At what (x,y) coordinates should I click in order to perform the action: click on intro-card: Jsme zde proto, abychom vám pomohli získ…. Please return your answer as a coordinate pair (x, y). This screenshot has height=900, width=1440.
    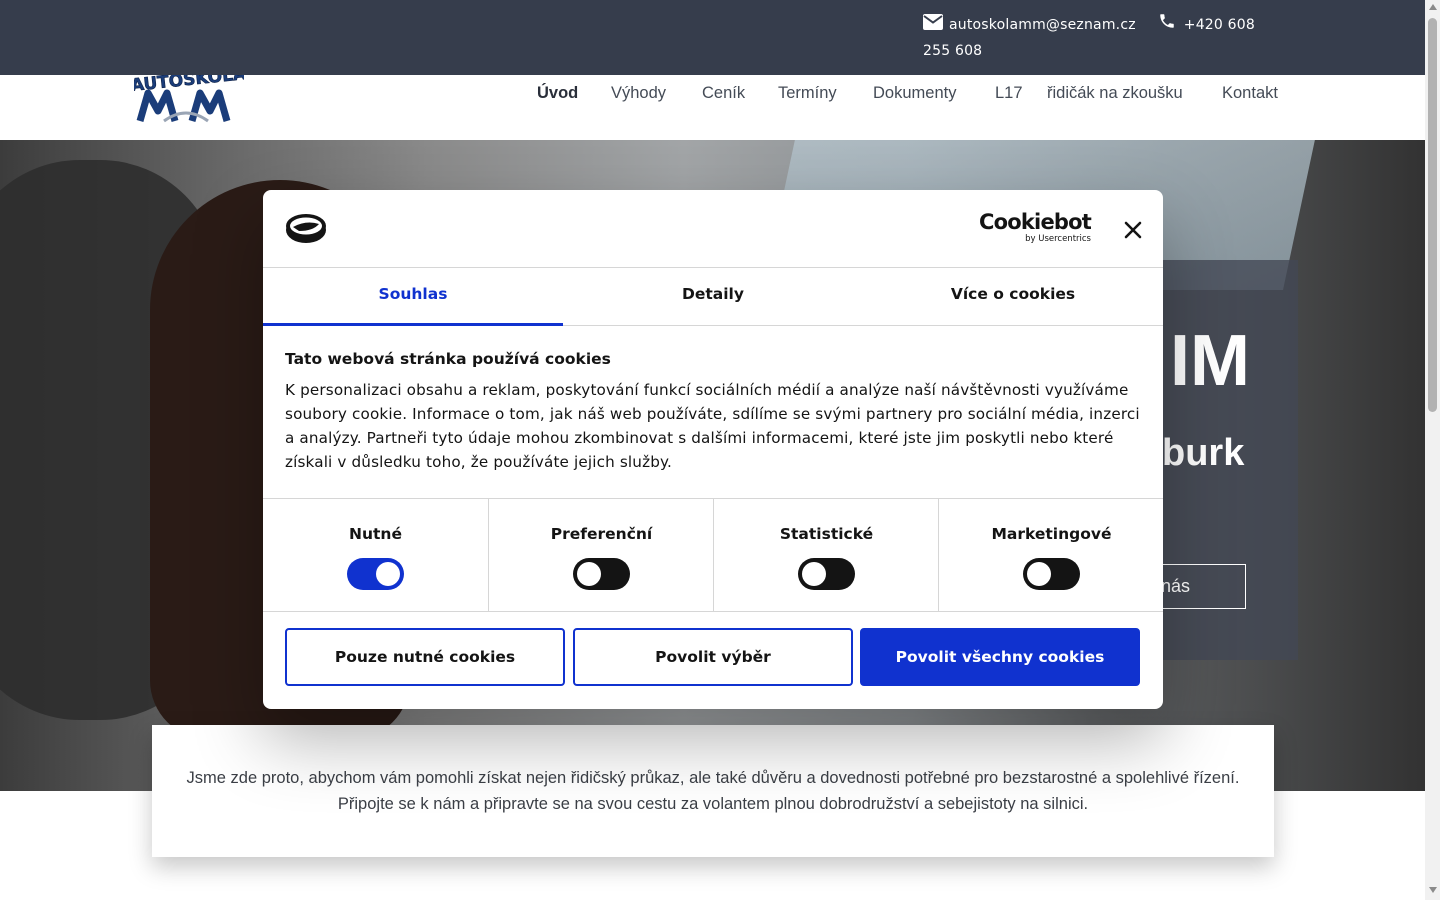
    Looking at the image, I should click on (713, 791).